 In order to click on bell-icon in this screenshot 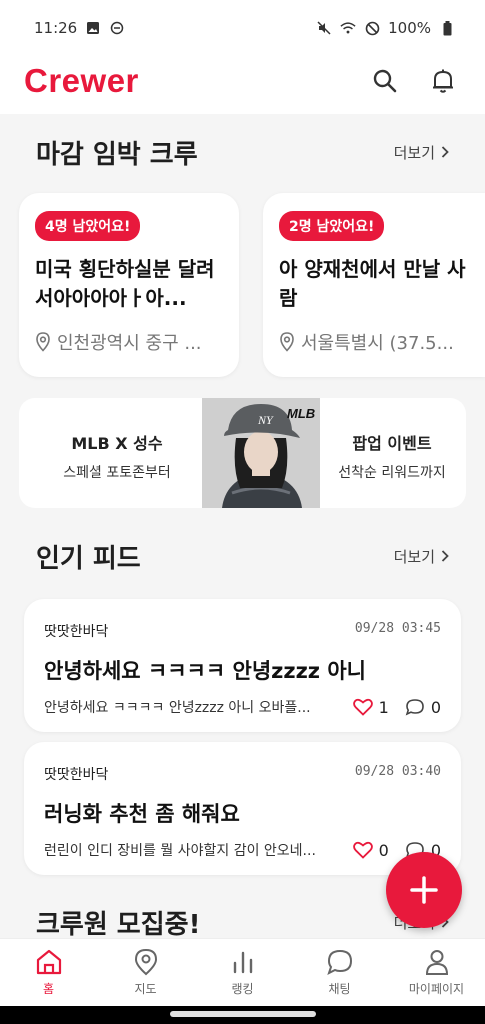, I will do `click(443, 81)`.